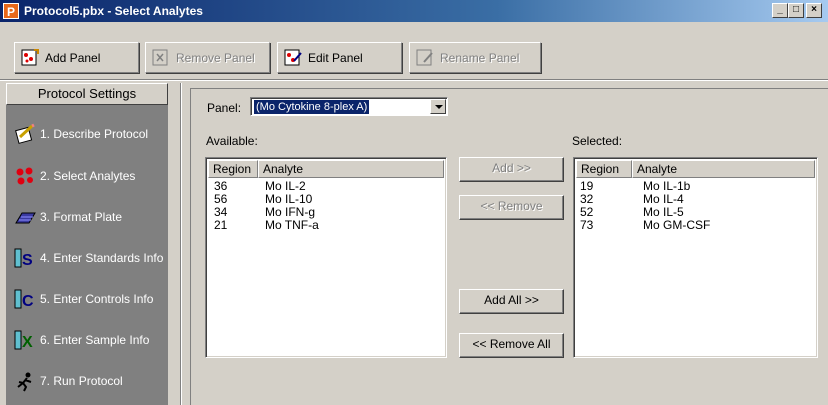 The width and height of the screenshot is (828, 405). What do you see at coordinates (289, 199) in the screenshot?
I see `analyte-cell: Mo IL-10` at bounding box center [289, 199].